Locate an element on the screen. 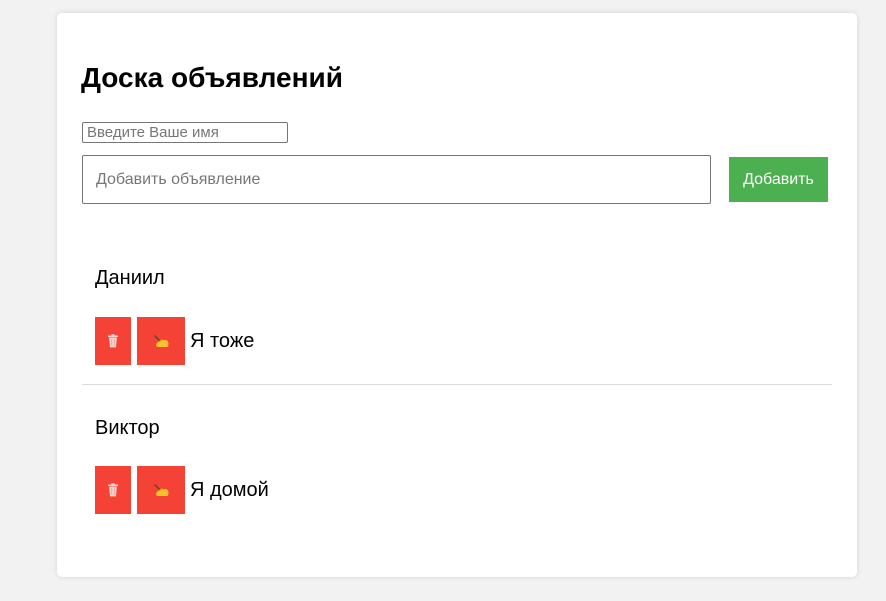  add-button: Добавить is located at coordinates (778, 179).